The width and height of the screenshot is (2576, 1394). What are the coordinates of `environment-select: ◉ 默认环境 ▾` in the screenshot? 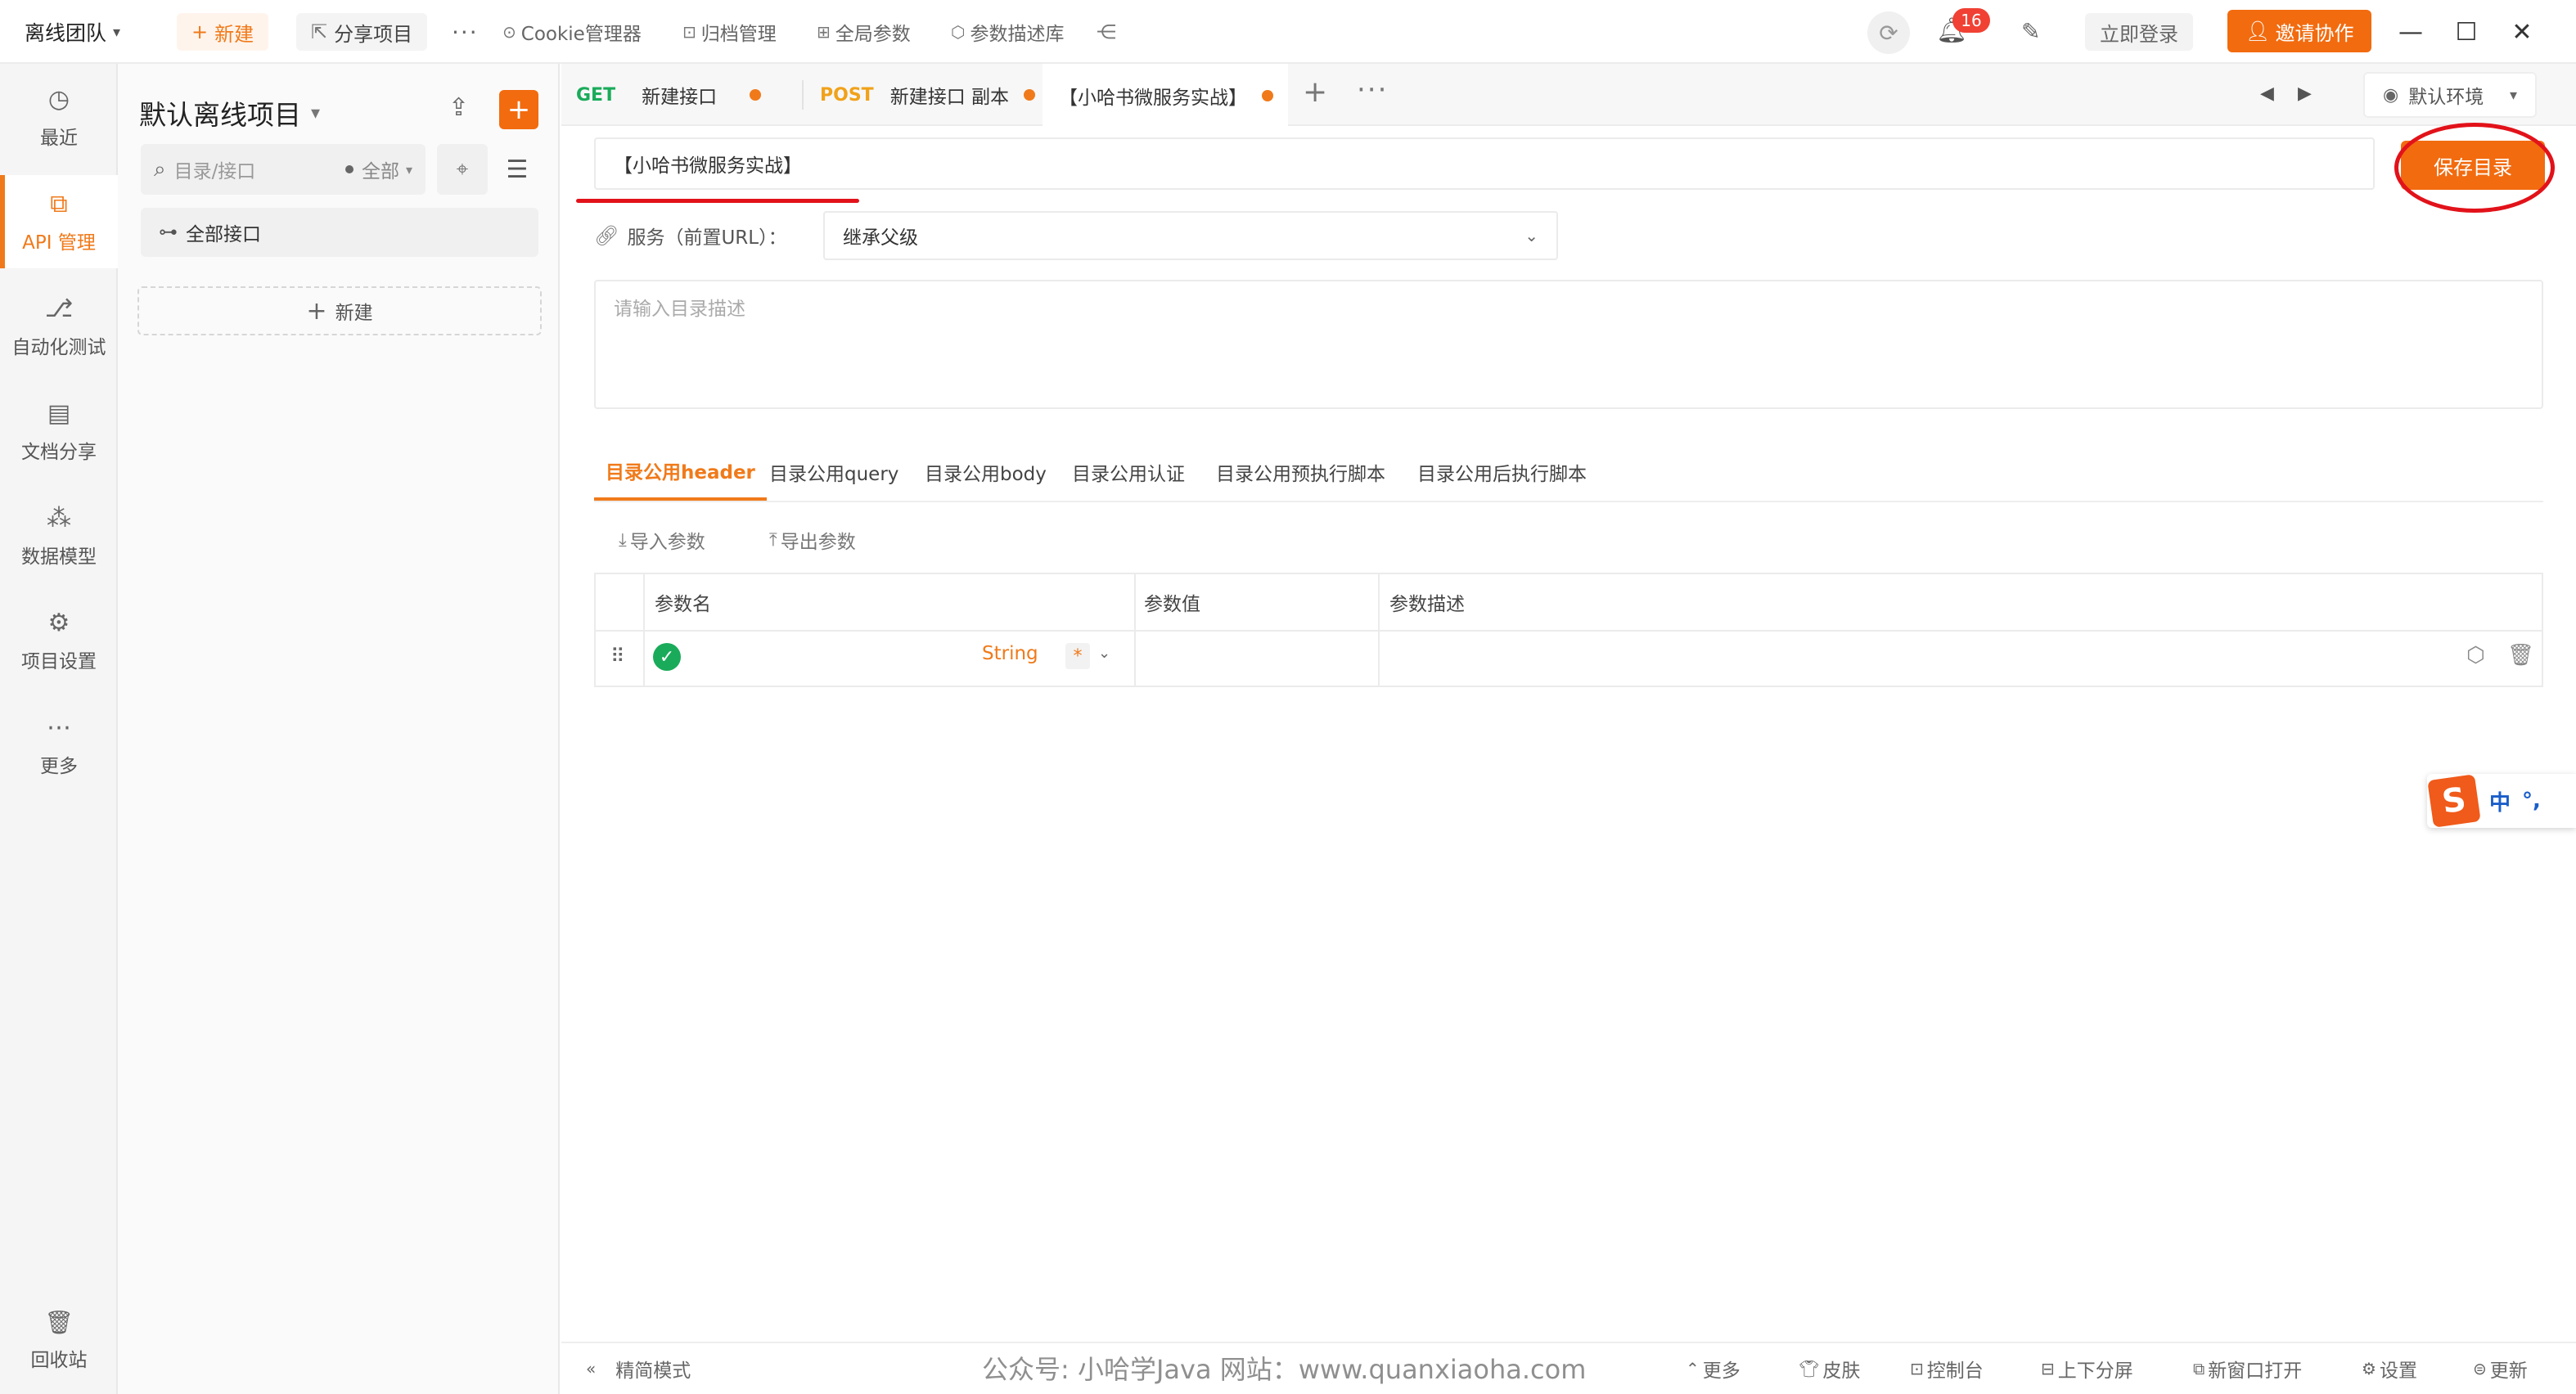 It's located at (2450, 95).